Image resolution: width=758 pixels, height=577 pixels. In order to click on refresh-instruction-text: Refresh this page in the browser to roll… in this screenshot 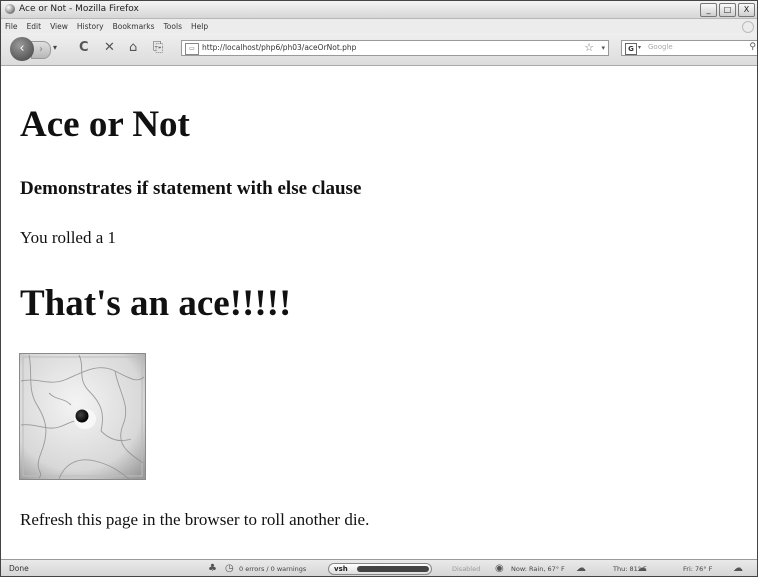, I will do `click(195, 519)`.